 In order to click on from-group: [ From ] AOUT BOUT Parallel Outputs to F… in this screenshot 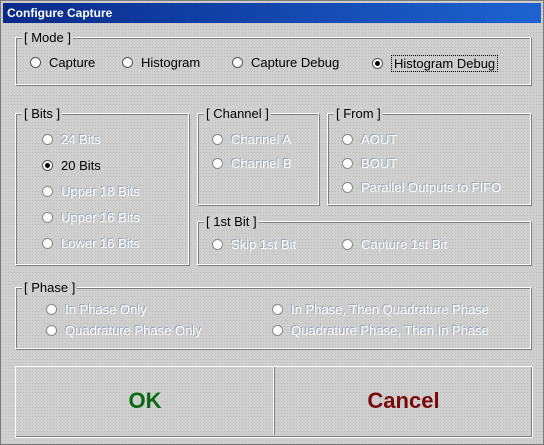, I will do `click(429, 155)`.